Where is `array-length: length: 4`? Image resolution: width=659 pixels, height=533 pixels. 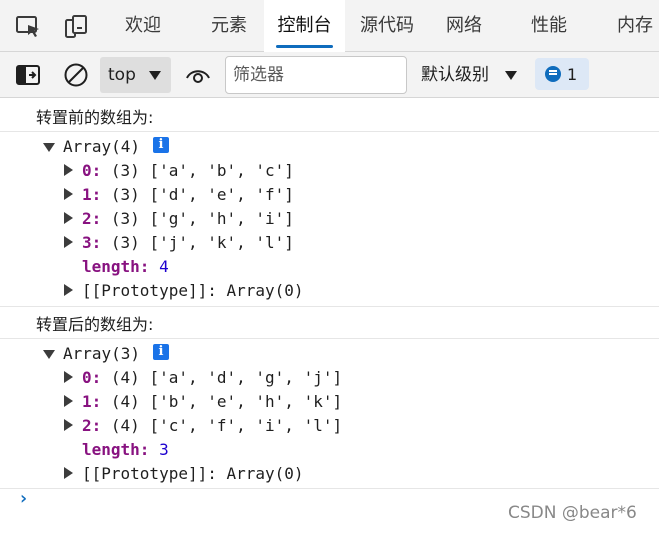 array-length: length: 4 is located at coordinates (125, 266).